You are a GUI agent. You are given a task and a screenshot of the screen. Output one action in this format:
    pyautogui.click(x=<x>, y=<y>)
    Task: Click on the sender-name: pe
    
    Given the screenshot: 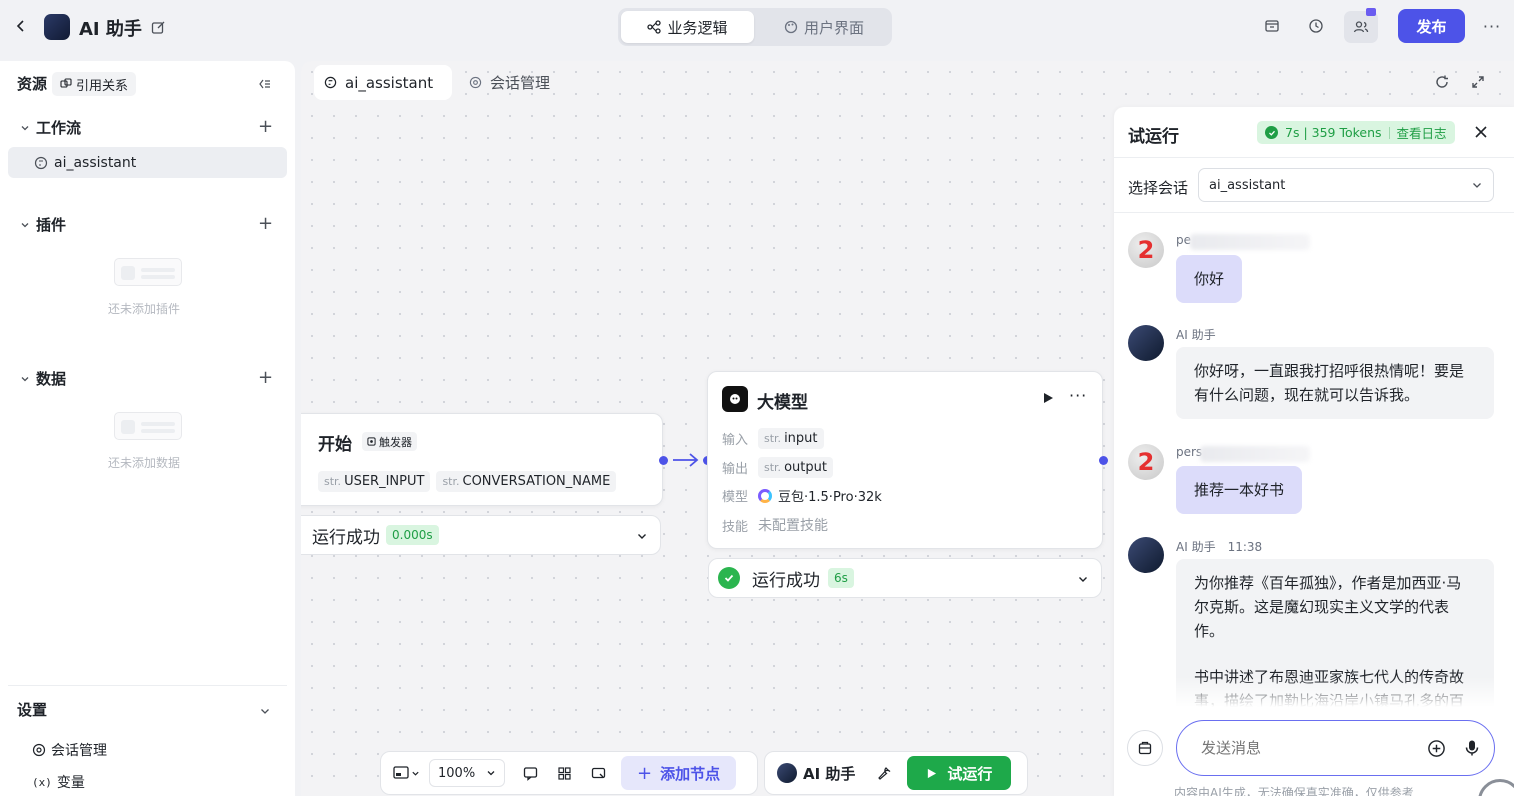 What is the action you would take?
    pyautogui.click(x=1183, y=240)
    